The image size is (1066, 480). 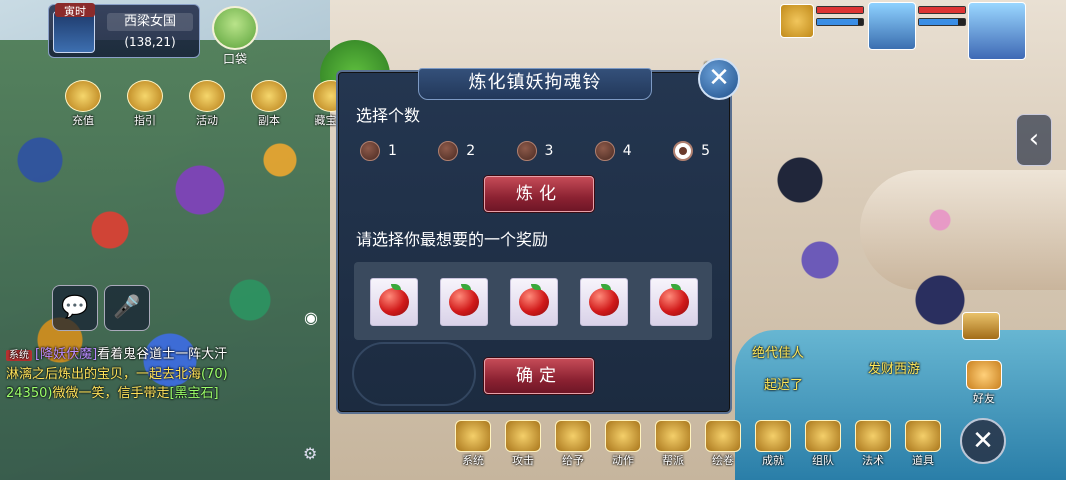 What do you see at coordinates (127, 308) in the screenshot?
I see `microphone-icon: 🎤` at bounding box center [127, 308].